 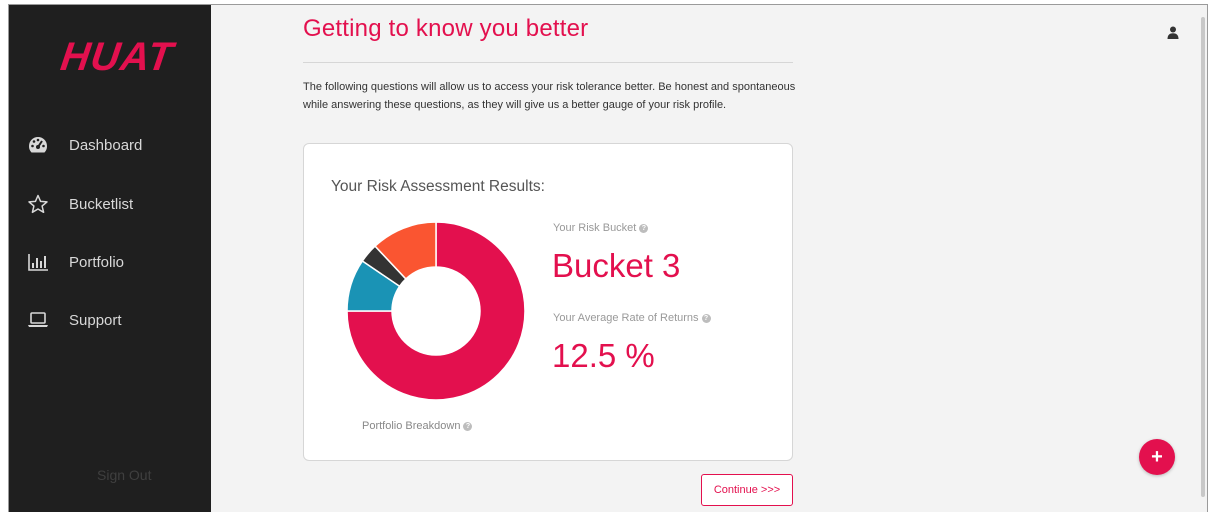 I want to click on risk-bucket-label: Your Risk Bucket?, so click(x=601, y=228).